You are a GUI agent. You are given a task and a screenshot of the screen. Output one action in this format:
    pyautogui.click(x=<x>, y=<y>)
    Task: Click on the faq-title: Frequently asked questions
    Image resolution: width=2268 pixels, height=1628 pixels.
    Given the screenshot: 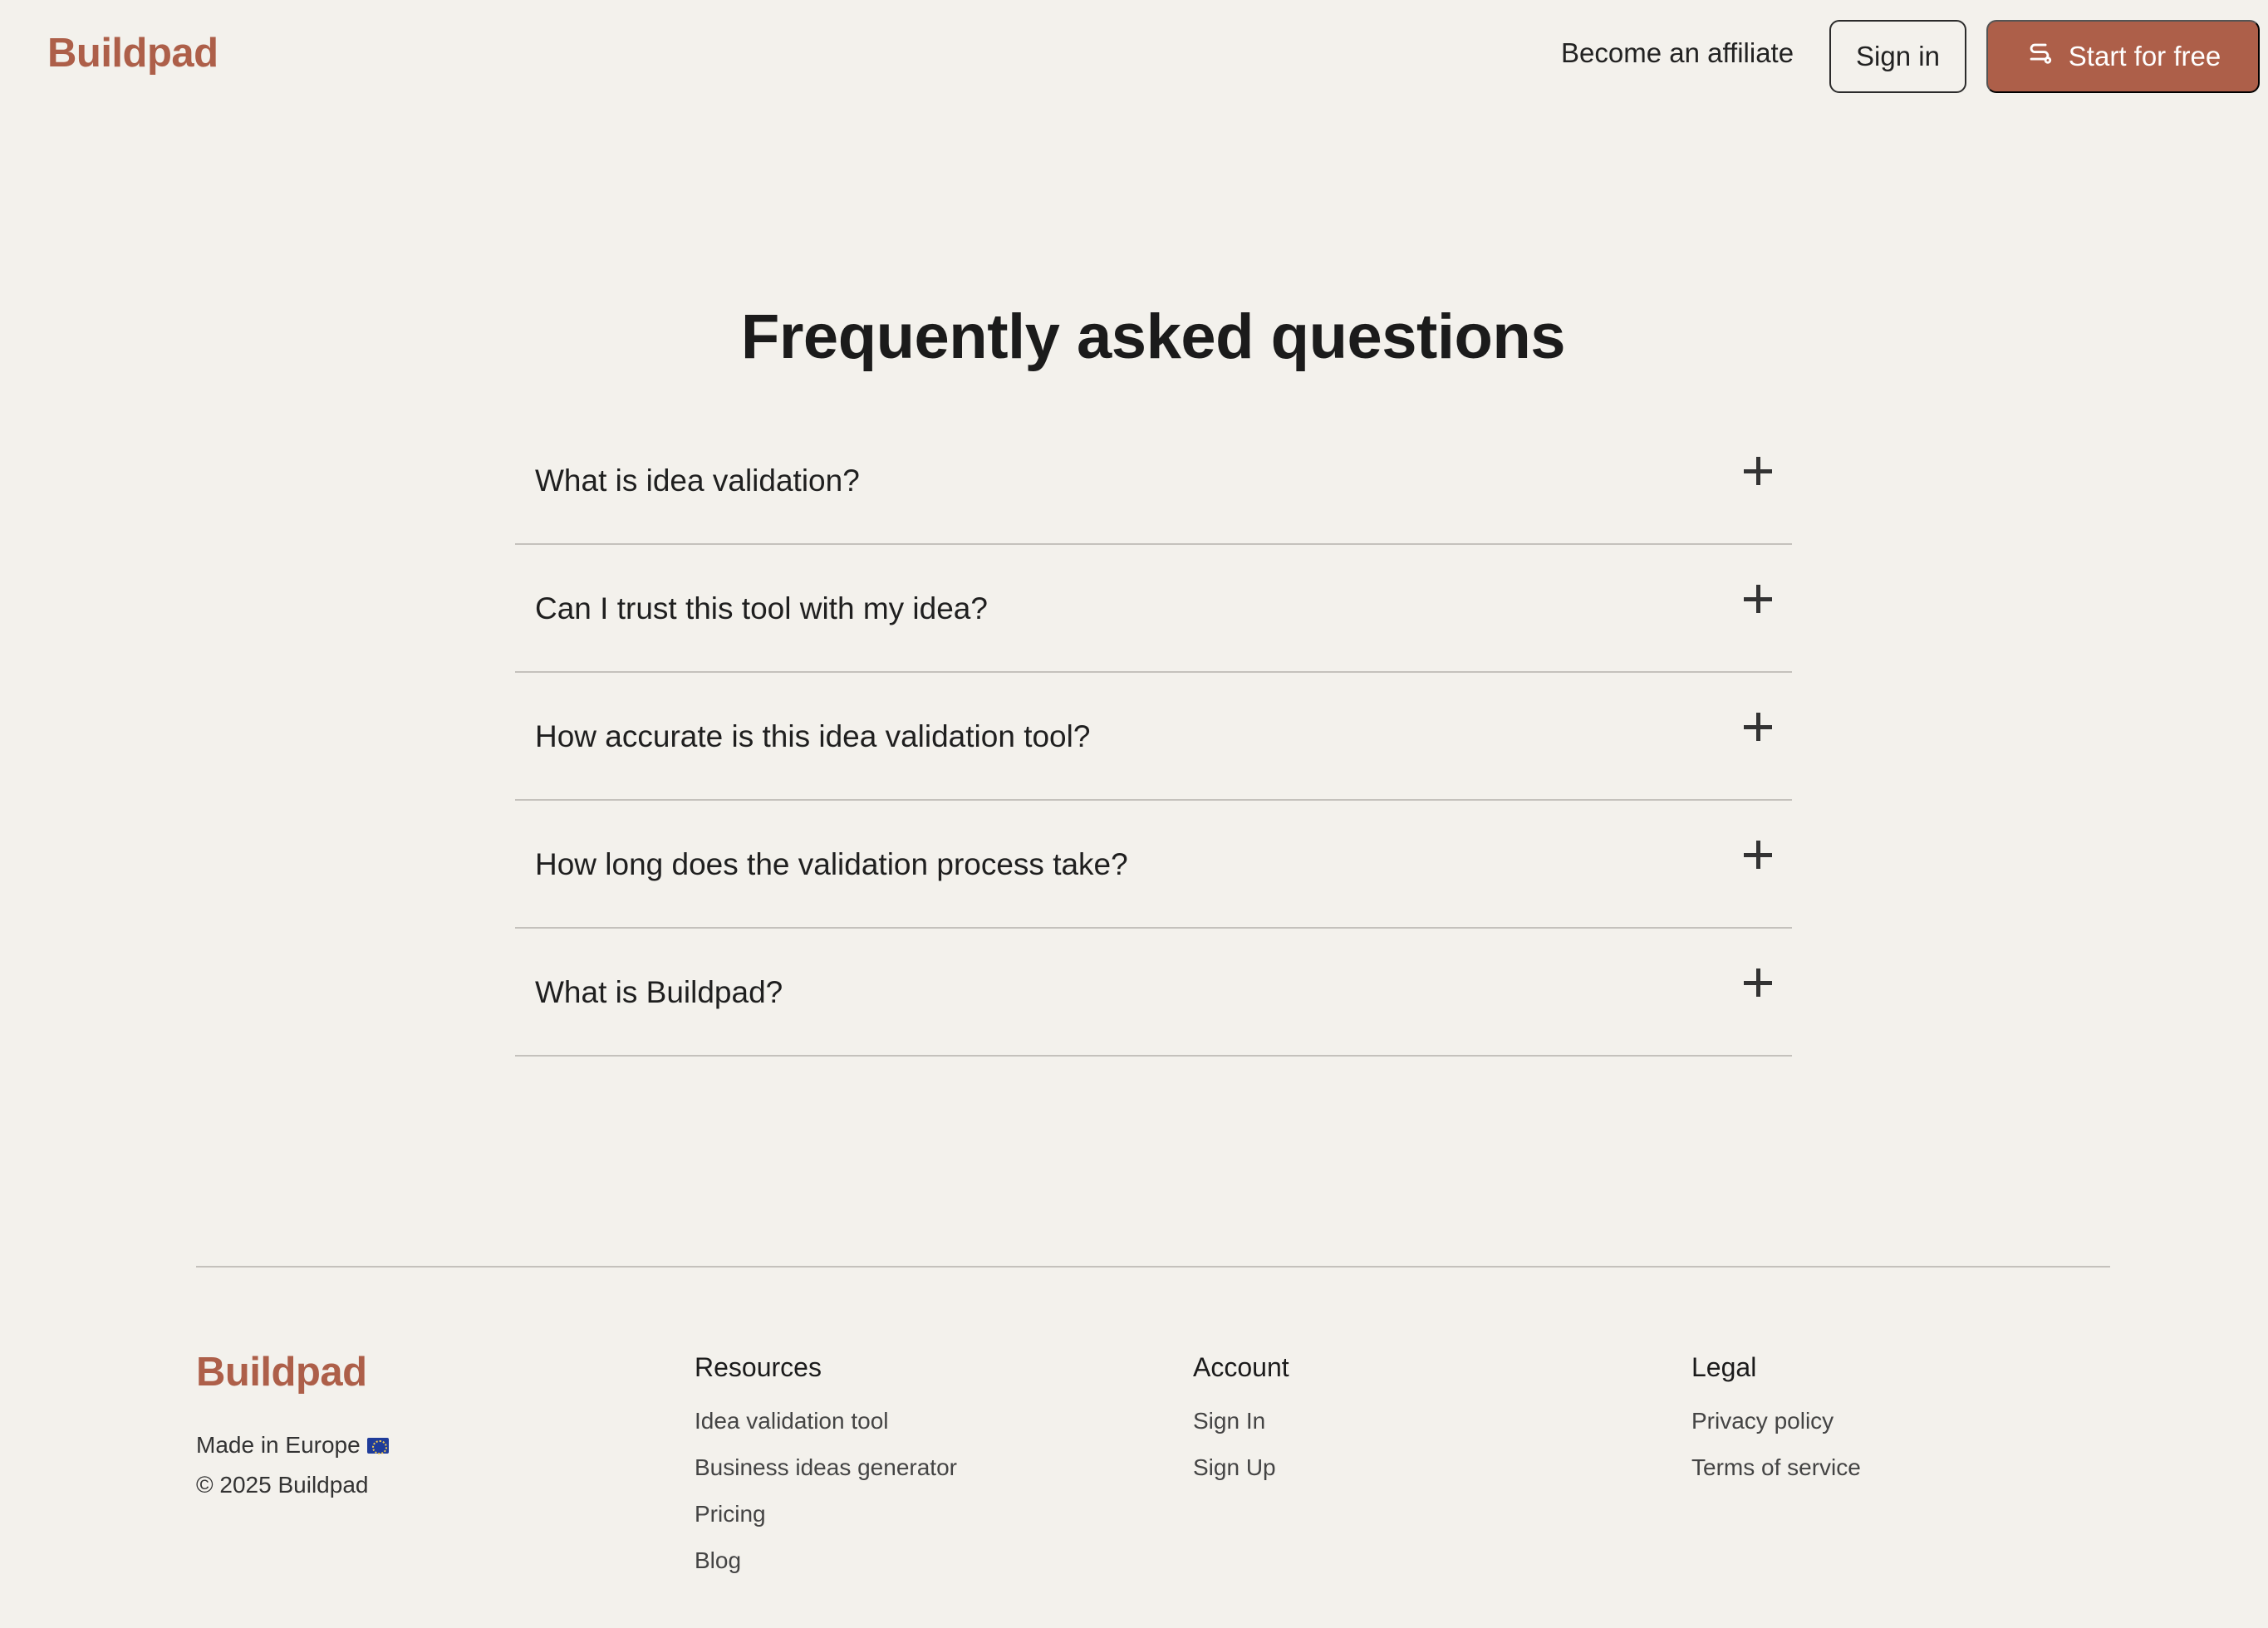 What is the action you would take?
    pyautogui.click(x=1153, y=337)
    